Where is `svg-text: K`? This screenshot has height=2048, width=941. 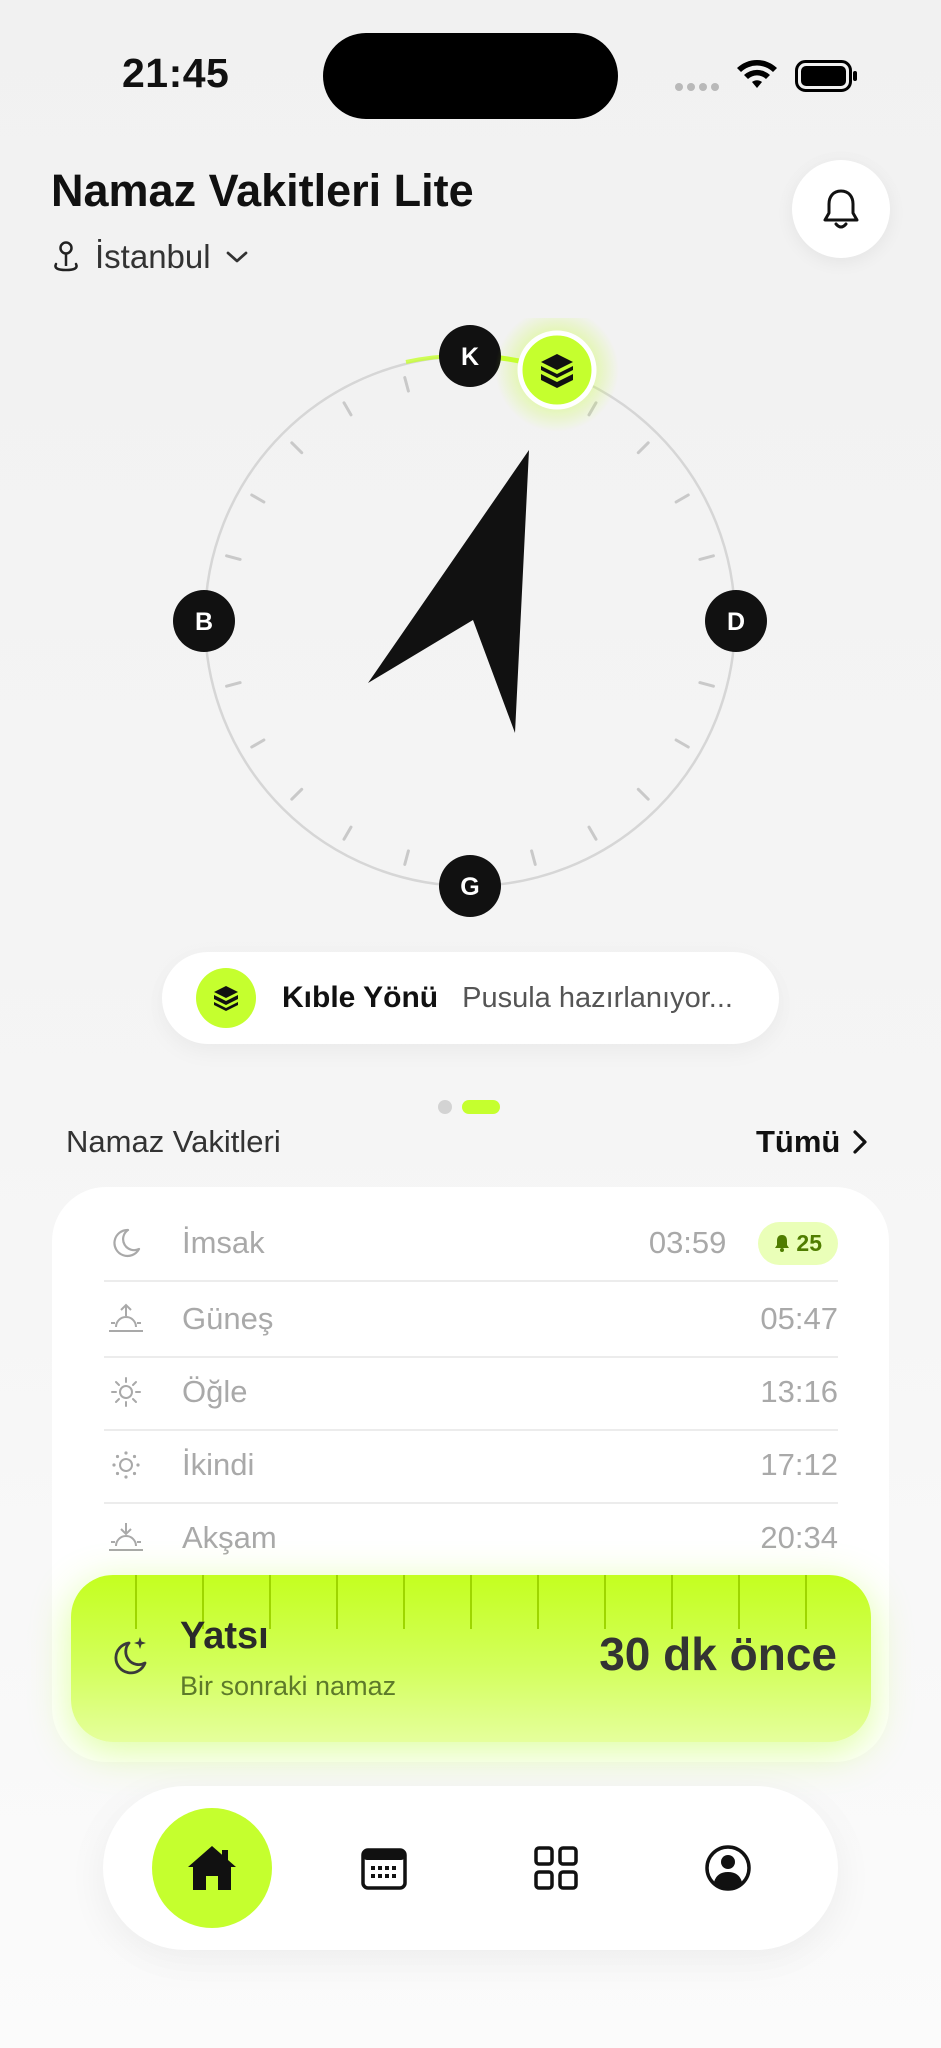 svg-text: K is located at coordinates (470, 357).